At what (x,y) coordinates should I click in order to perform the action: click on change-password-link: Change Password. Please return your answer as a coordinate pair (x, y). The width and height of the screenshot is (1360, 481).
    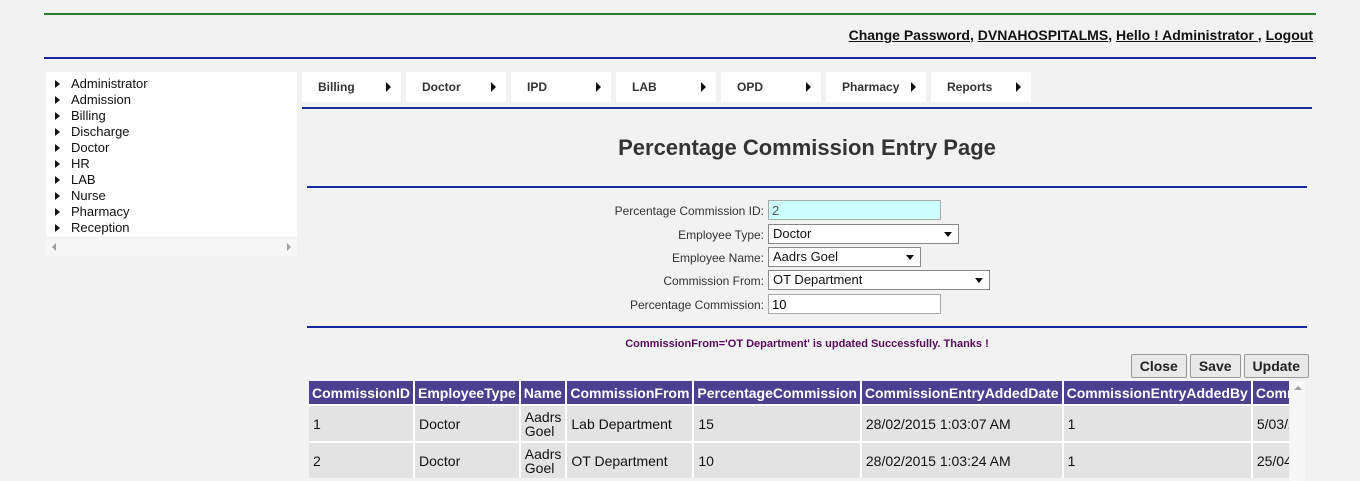
    Looking at the image, I should click on (909, 35).